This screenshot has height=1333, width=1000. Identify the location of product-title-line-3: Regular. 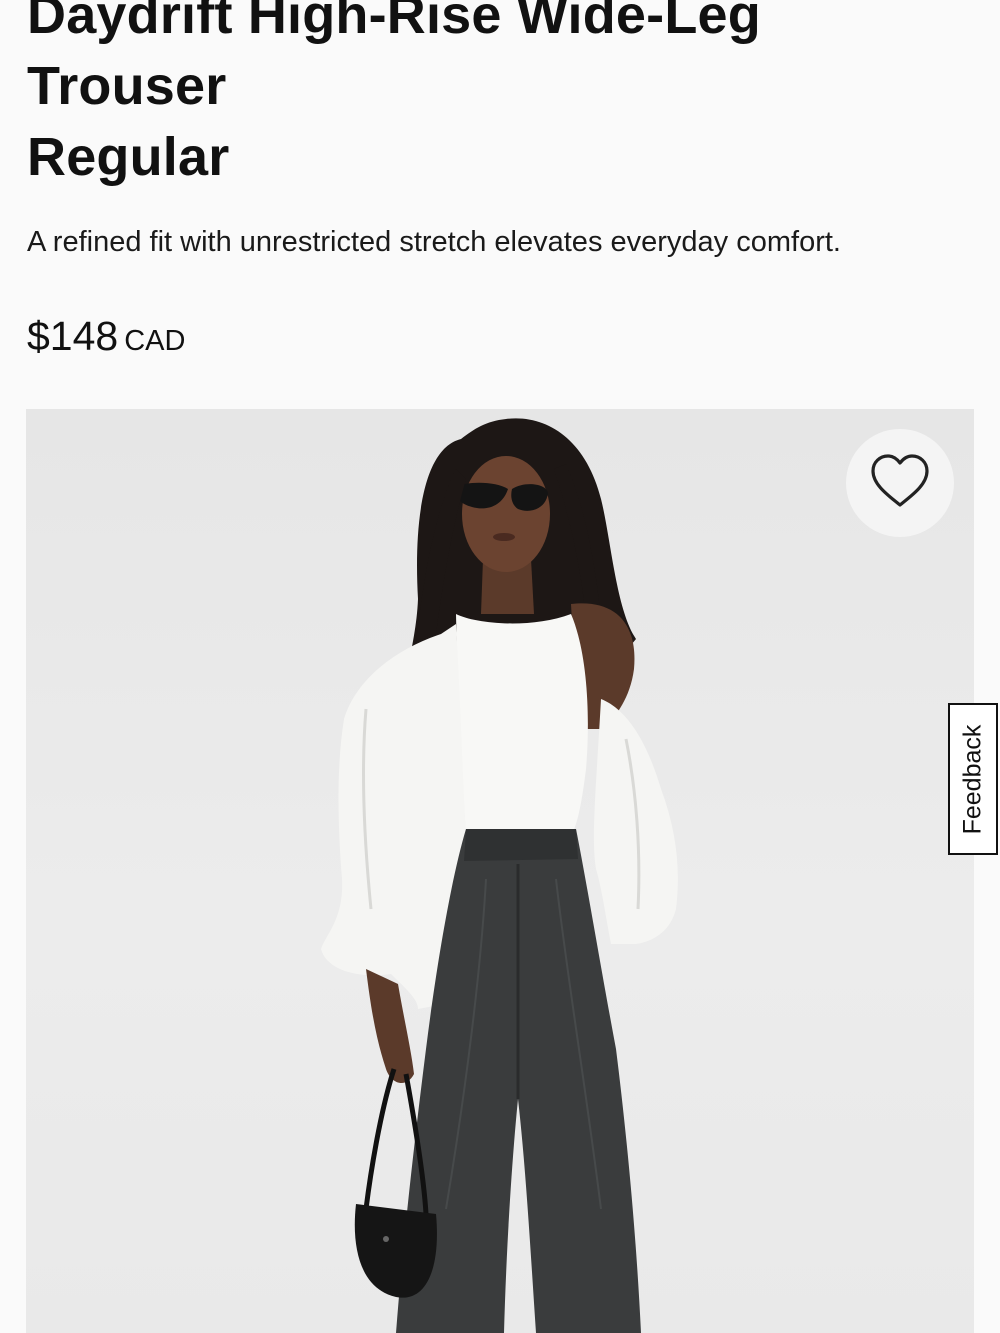
(128, 157).